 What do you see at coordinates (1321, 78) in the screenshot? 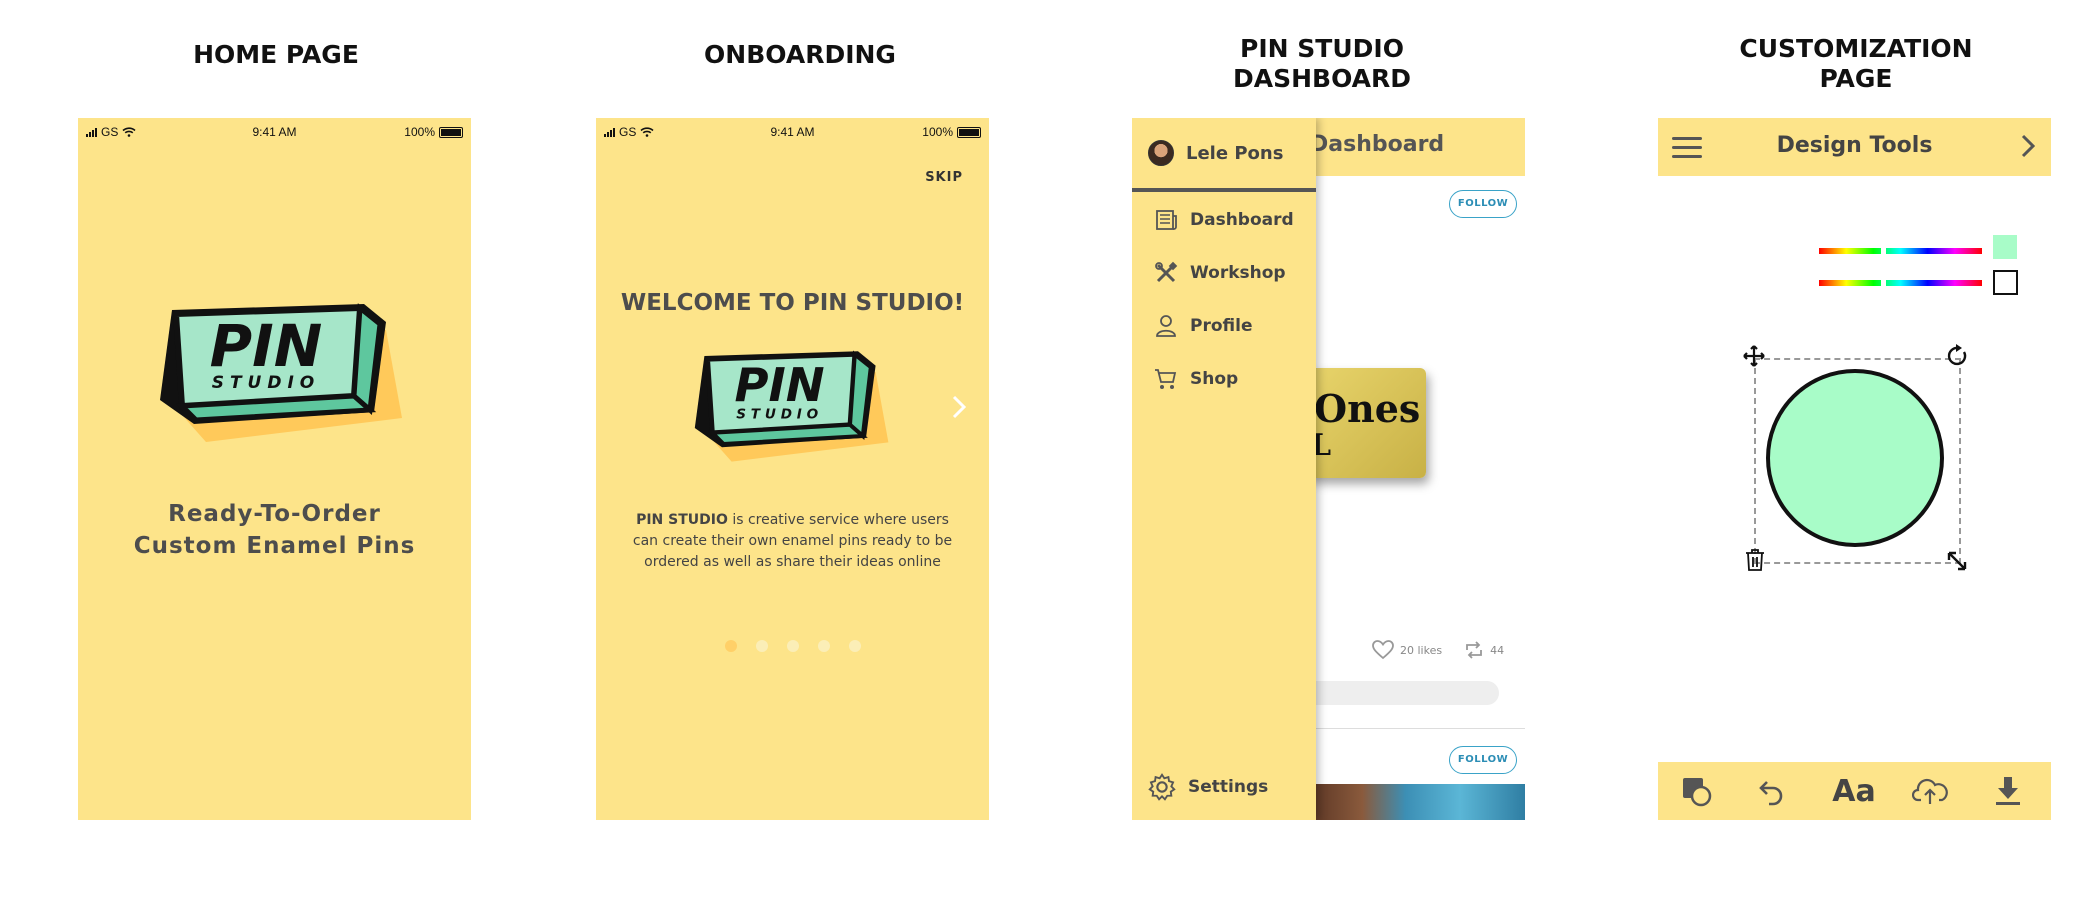
I see `title-line: DASHBOARD` at bounding box center [1321, 78].